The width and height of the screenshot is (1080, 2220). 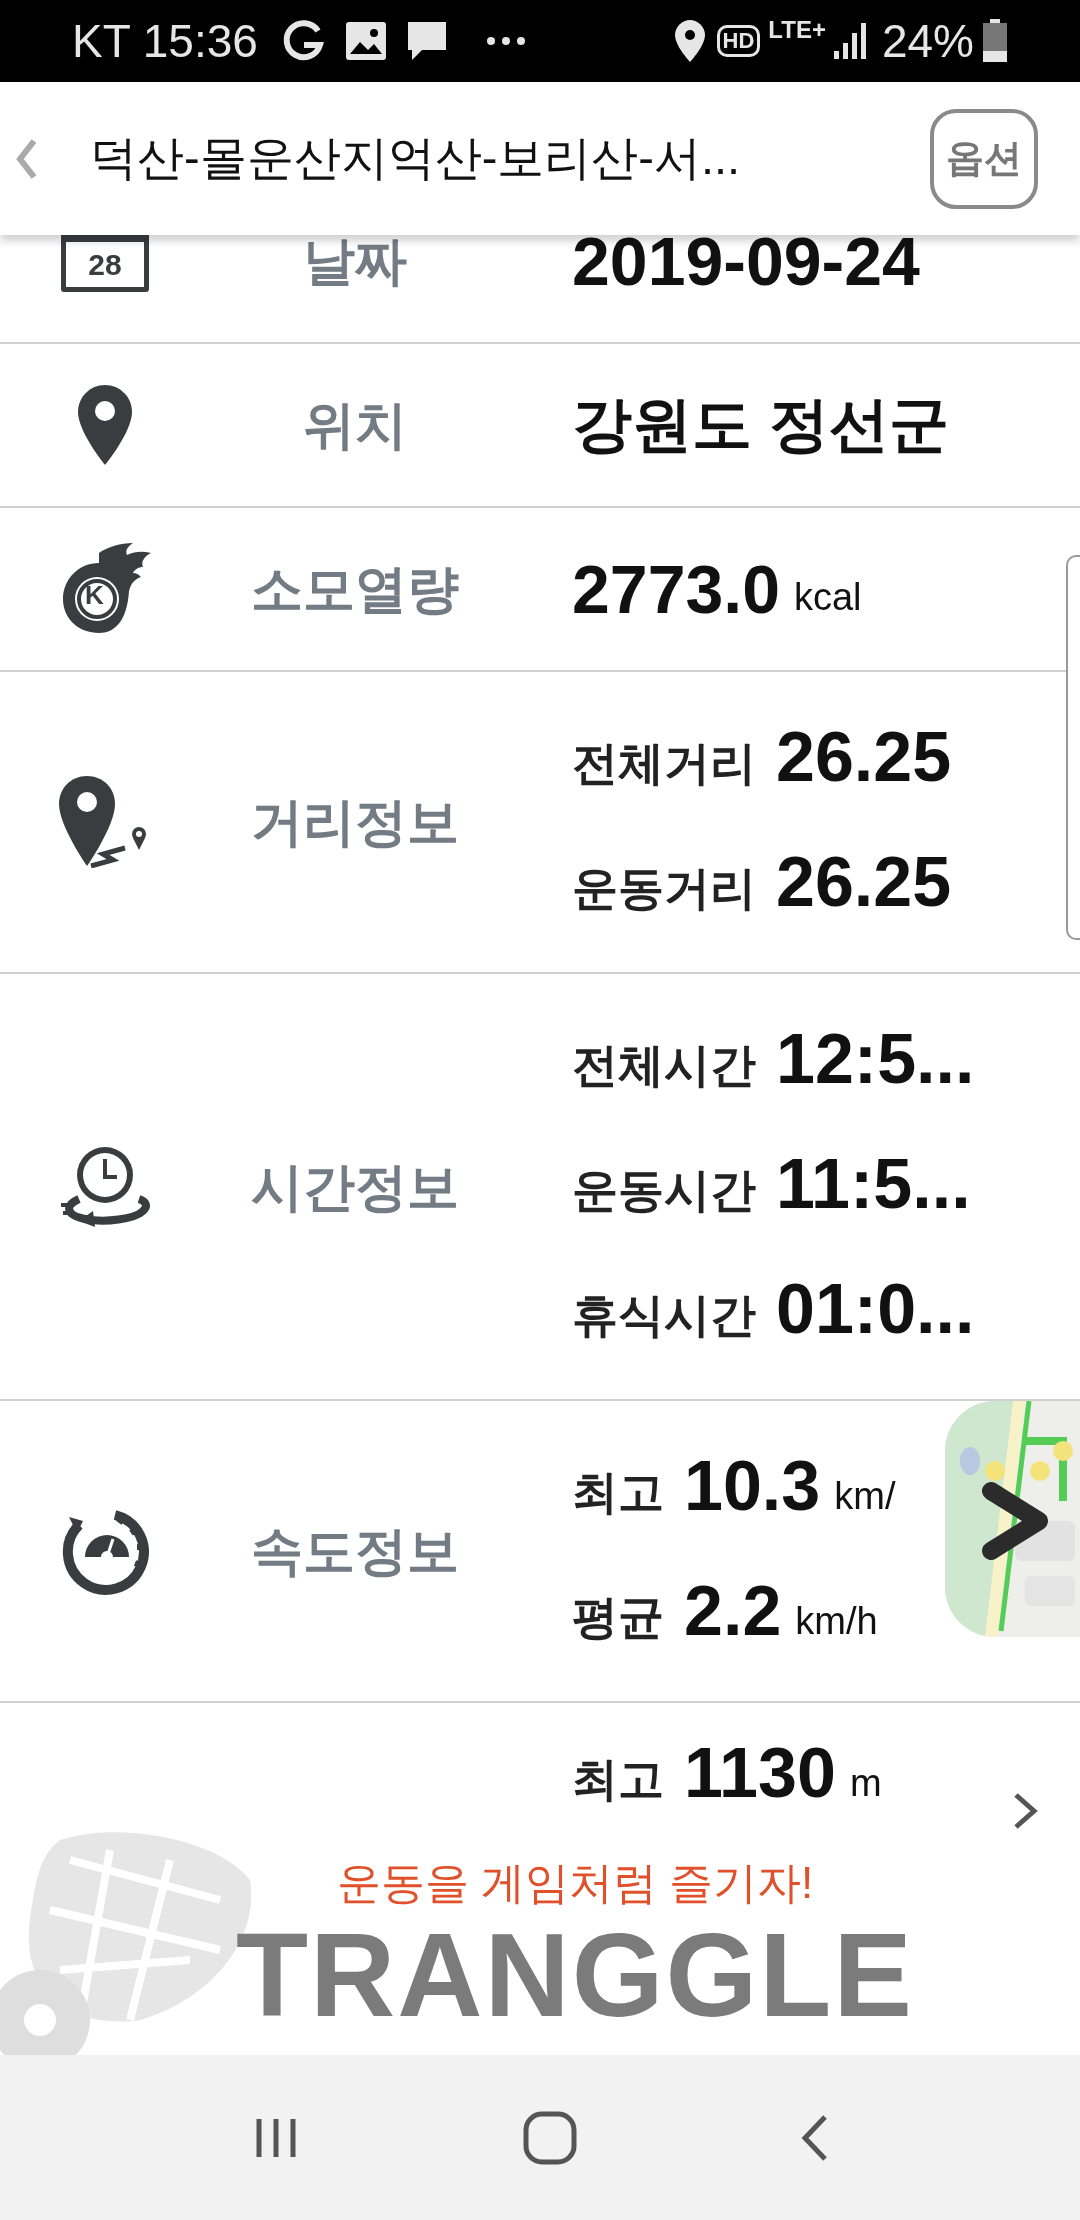 What do you see at coordinates (355, 822) in the screenshot?
I see `row-label: 거리정보` at bounding box center [355, 822].